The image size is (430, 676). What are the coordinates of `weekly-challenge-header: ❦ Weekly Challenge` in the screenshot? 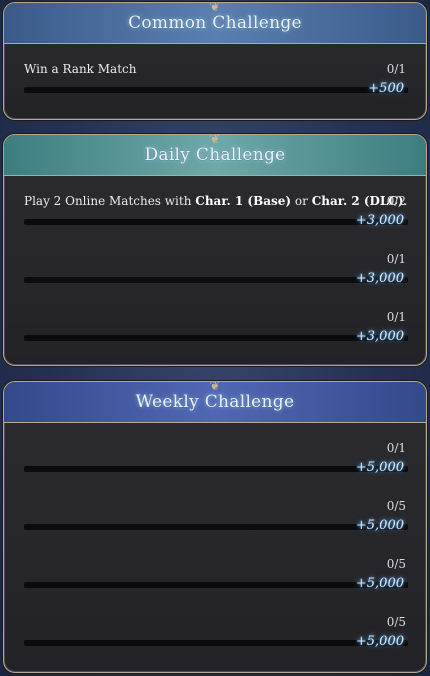 It's located at (215, 402).